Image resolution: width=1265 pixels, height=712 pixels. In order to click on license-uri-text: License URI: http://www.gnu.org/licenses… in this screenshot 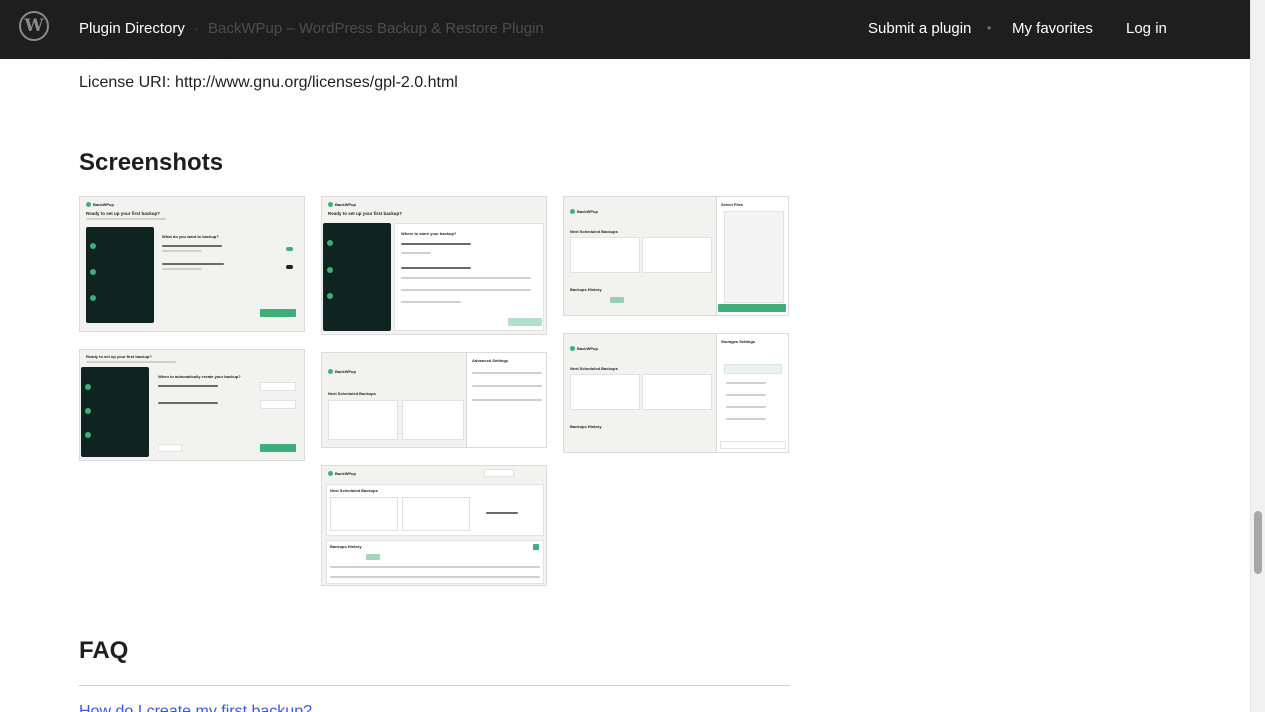, I will do `click(268, 82)`.